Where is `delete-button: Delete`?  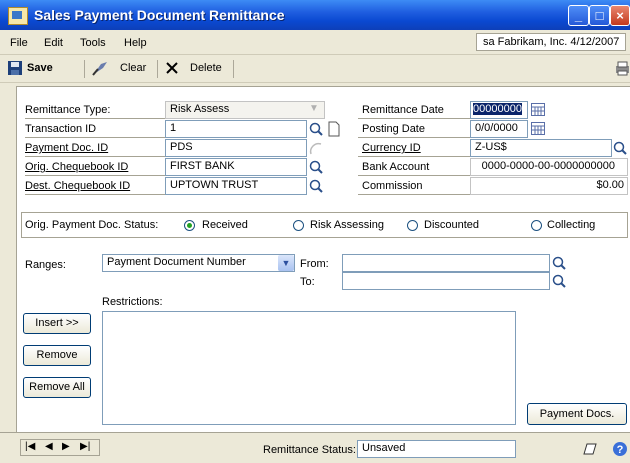
delete-button: Delete is located at coordinates (206, 68).